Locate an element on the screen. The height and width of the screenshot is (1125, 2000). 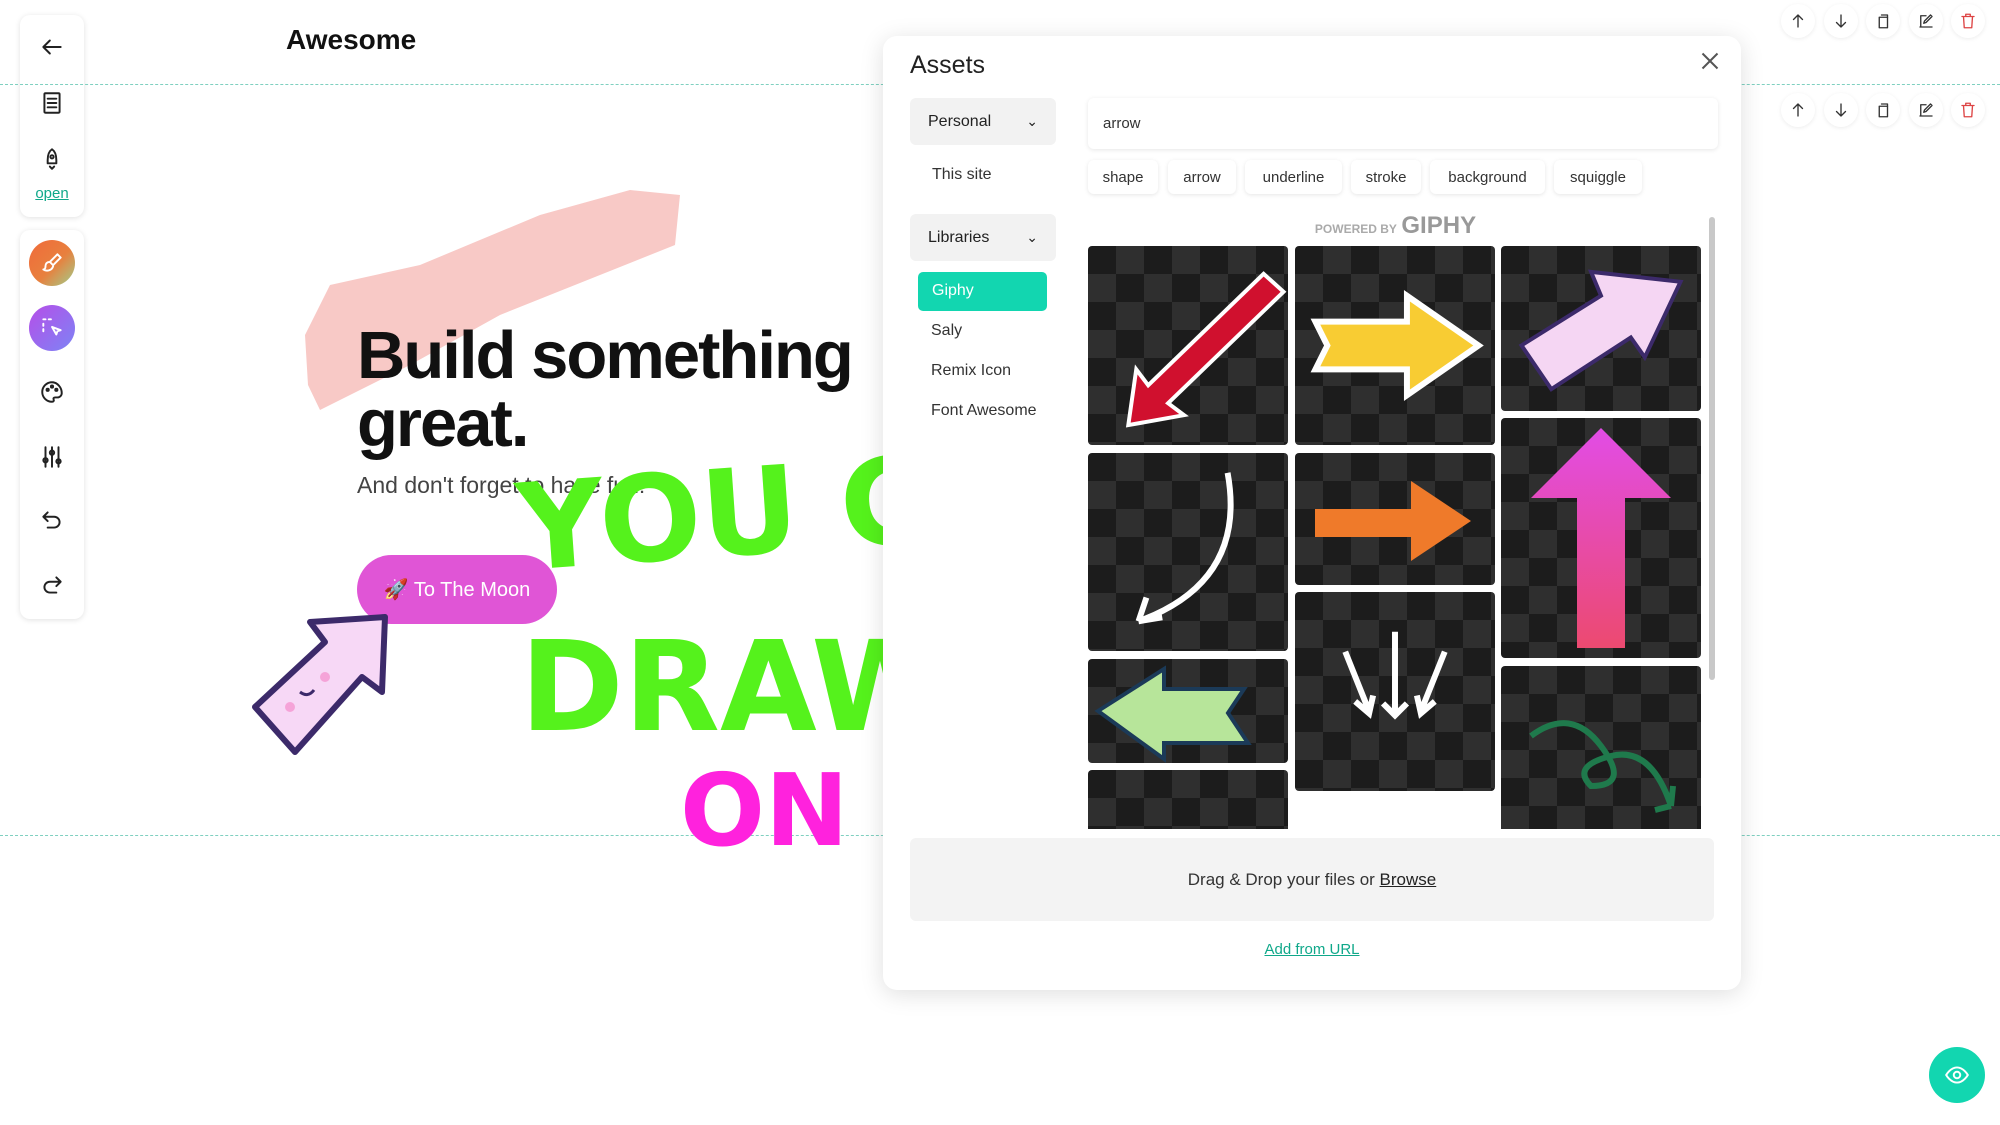
arrow-left-icon is located at coordinates (52, 47).